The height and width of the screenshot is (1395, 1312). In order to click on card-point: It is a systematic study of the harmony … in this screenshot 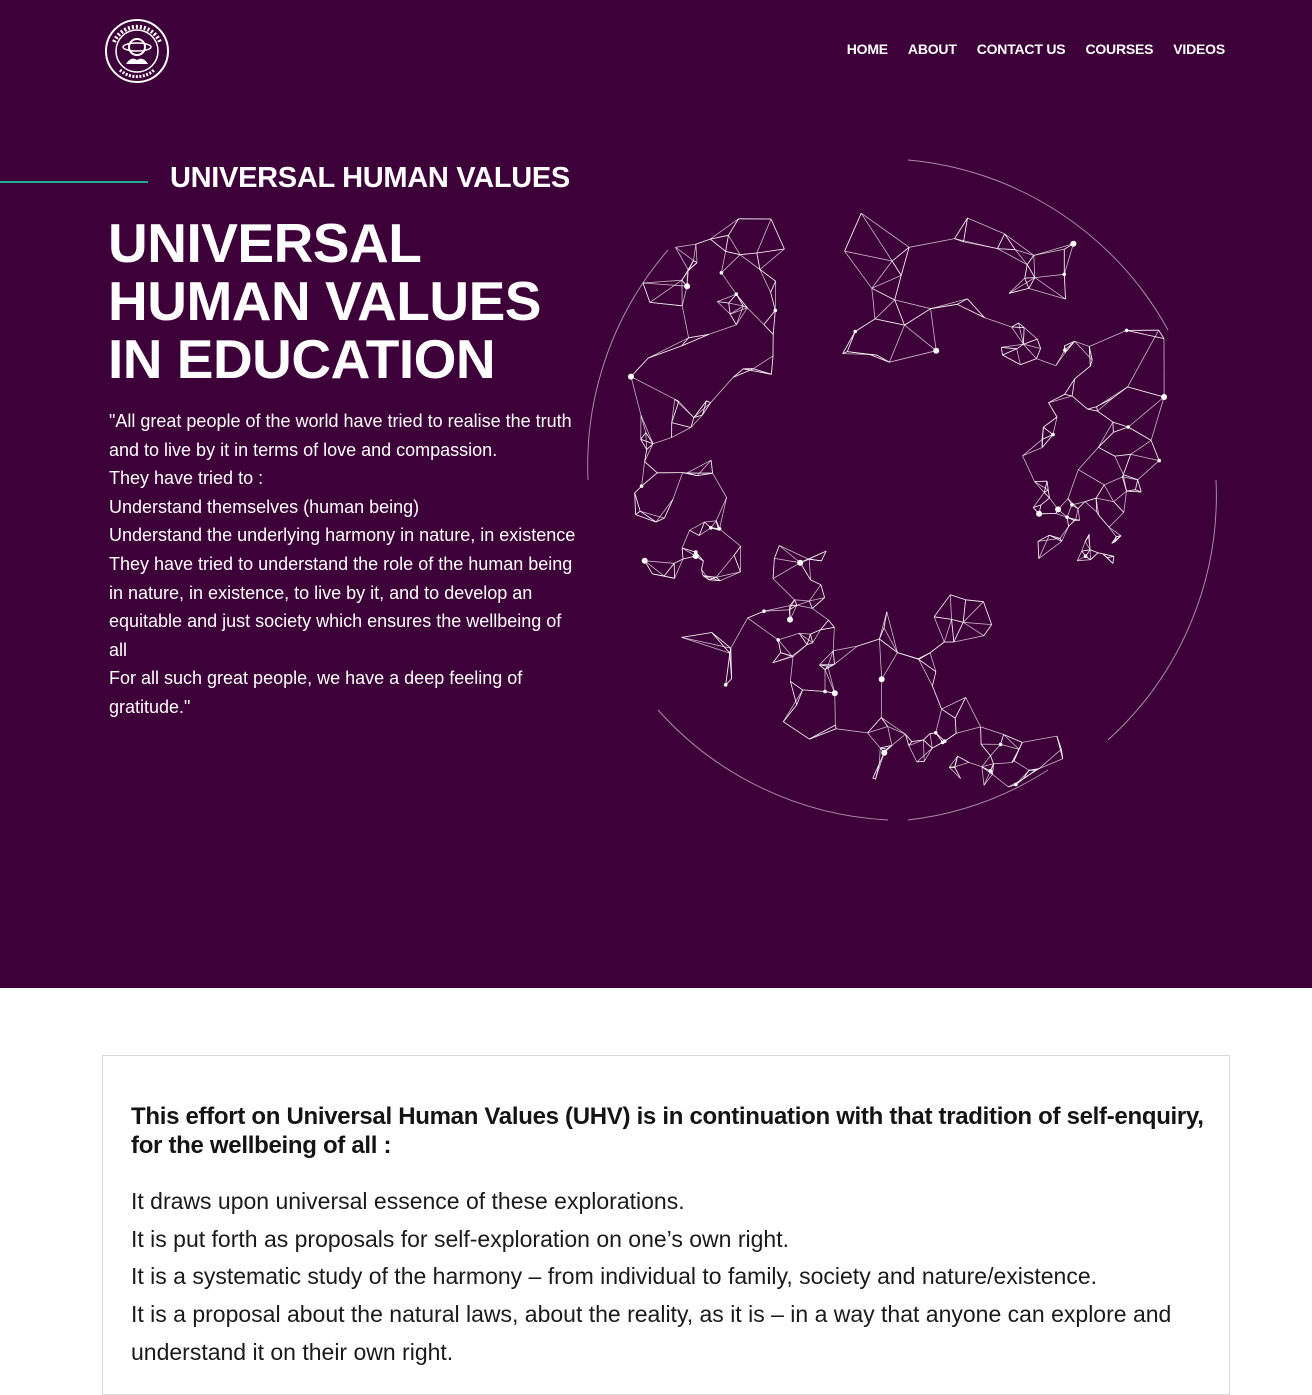, I will do `click(676, 1277)`.